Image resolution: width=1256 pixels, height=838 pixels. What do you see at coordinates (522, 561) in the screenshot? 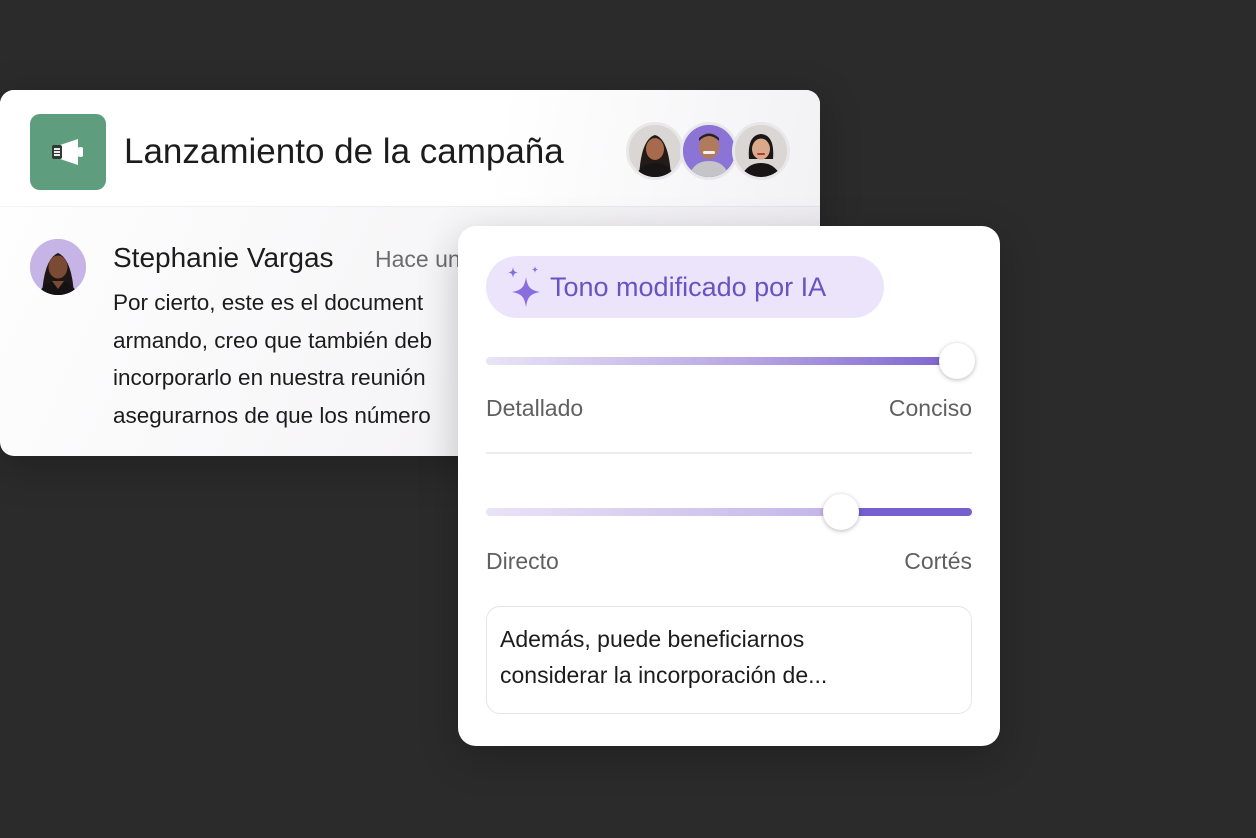
I see `slider-left-label: Directo` at bounding box center [522, 561].